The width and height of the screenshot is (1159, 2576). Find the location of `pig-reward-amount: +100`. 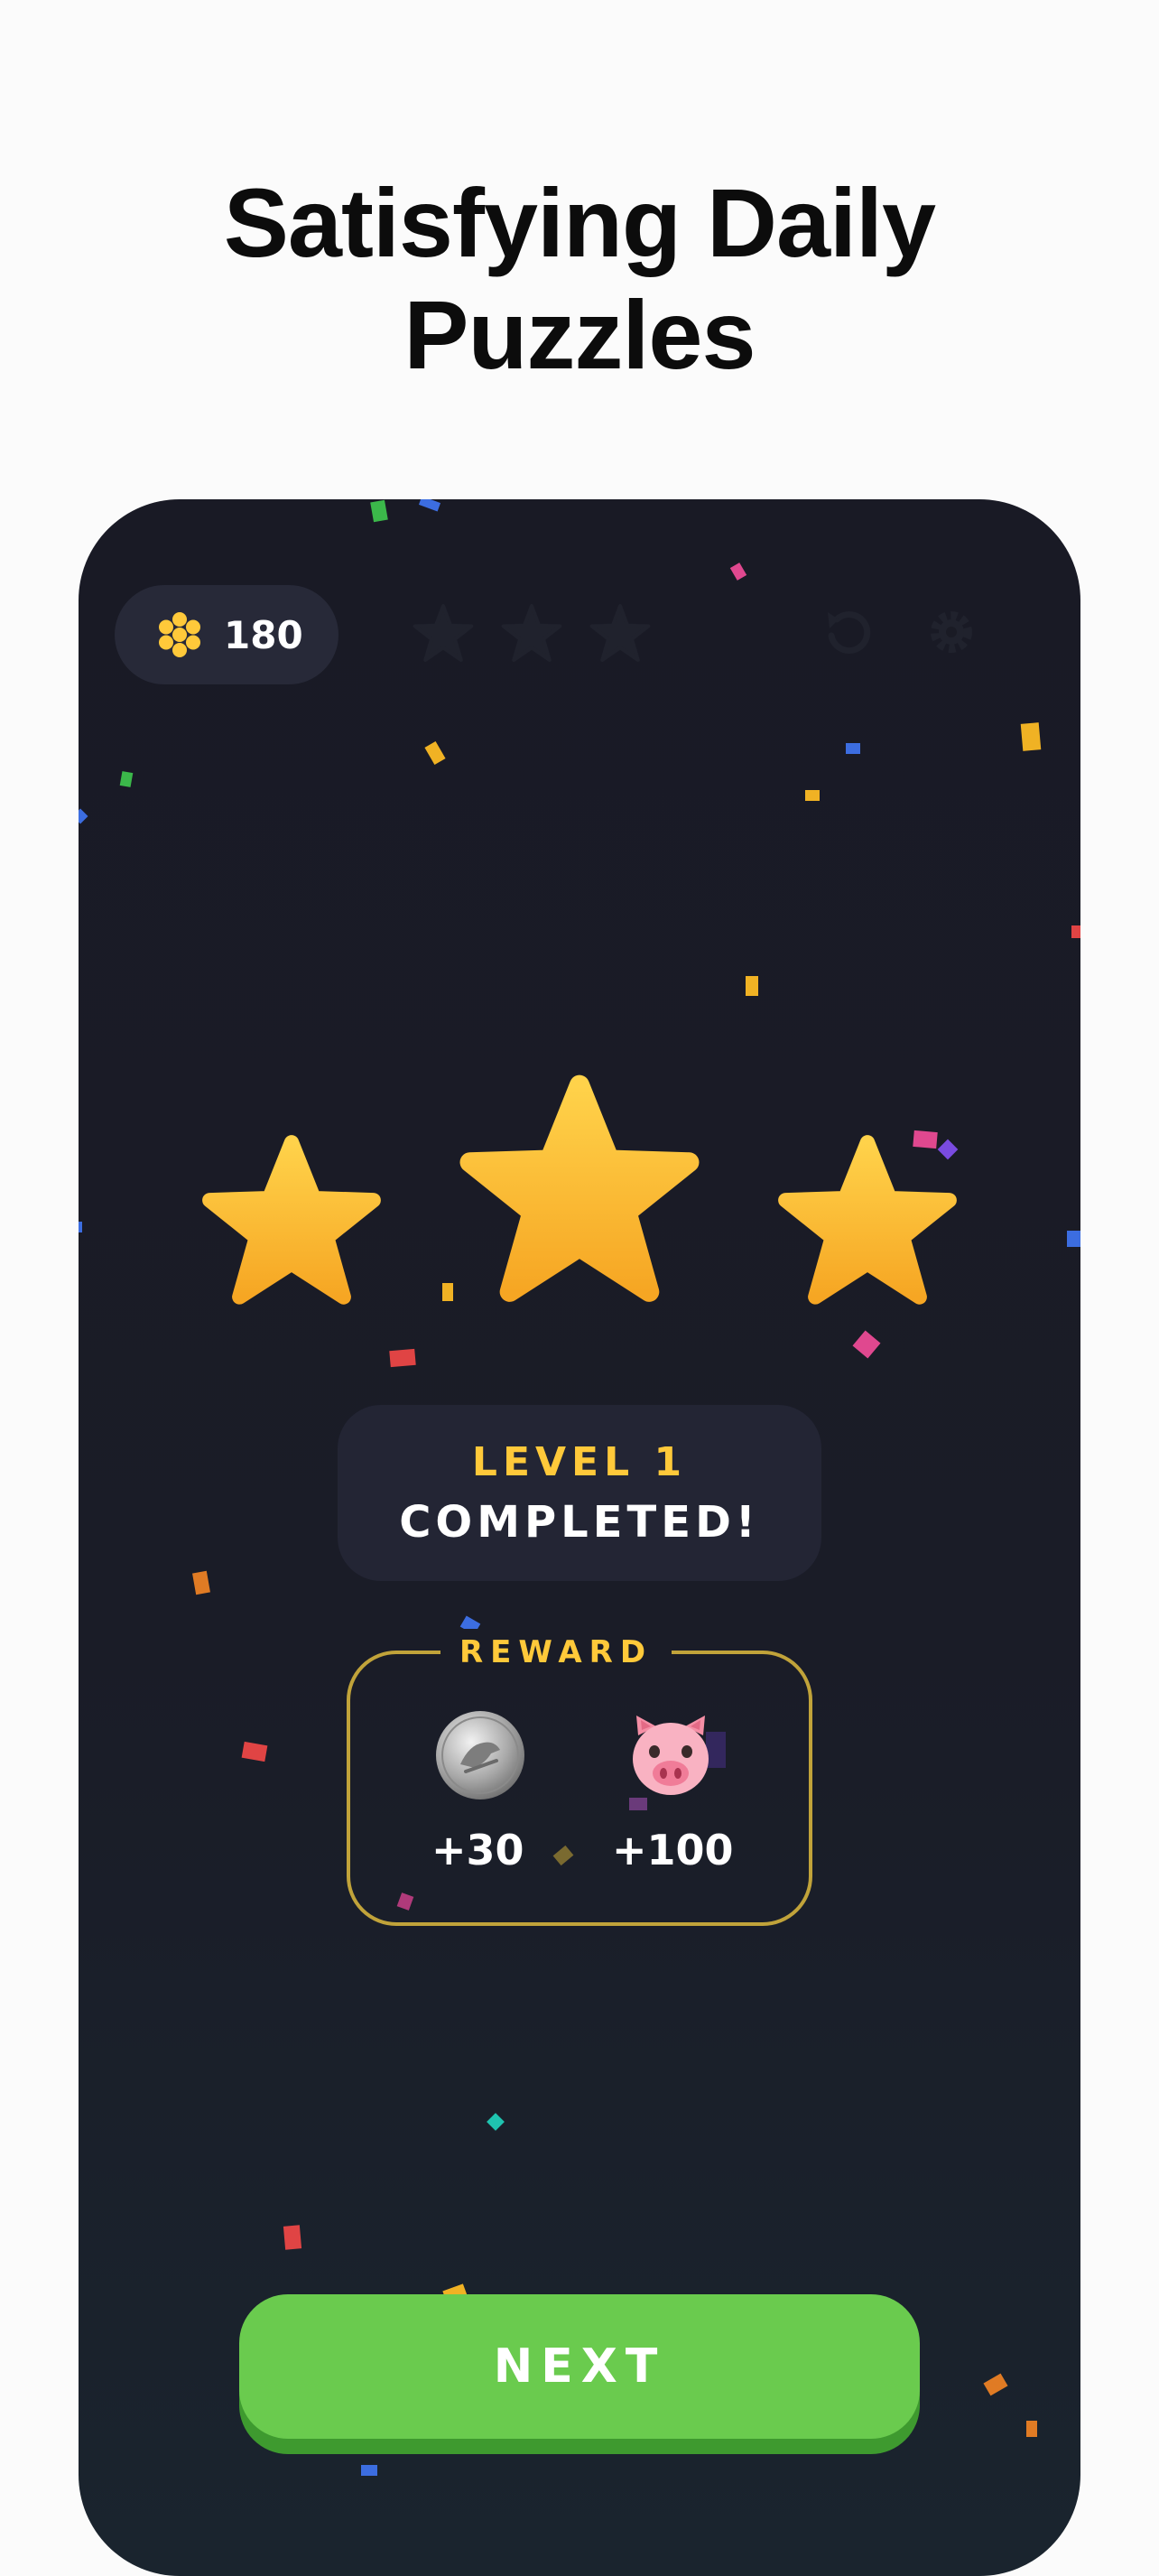

pig-reward-amount: +100 is located at coordinates (673, 1850).